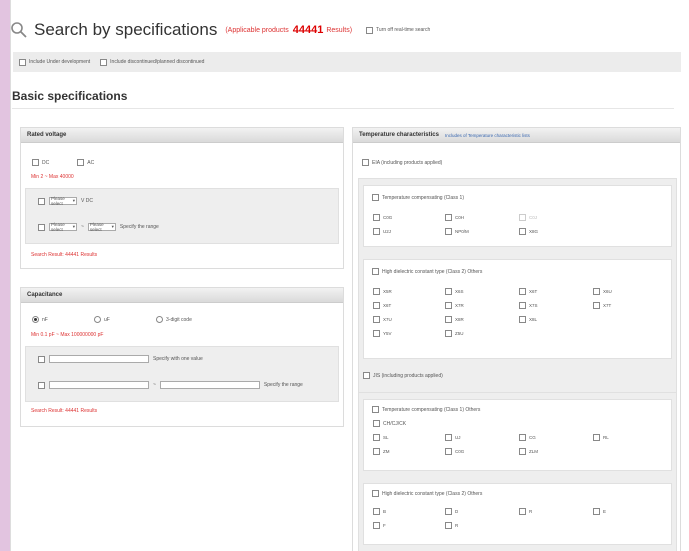  Describe the element at coordinates (382, 333) in the screenshot. I see `grid-item: Y5V` at that location.